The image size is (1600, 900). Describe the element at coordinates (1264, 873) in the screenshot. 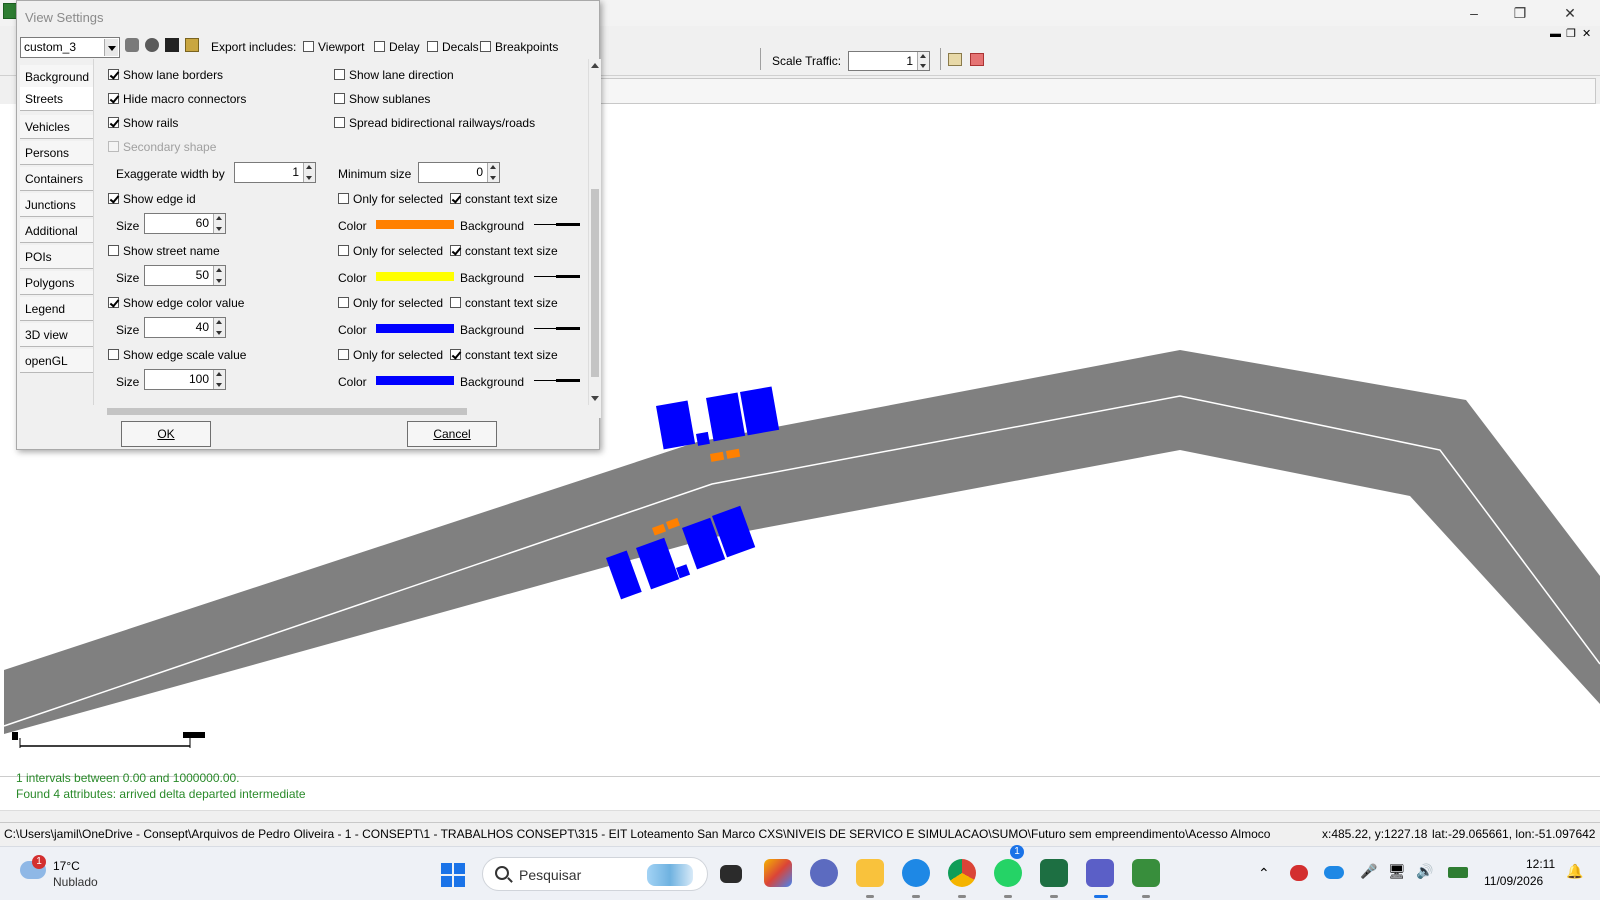

I see `chevron-up-icon: ⌃` at that location.